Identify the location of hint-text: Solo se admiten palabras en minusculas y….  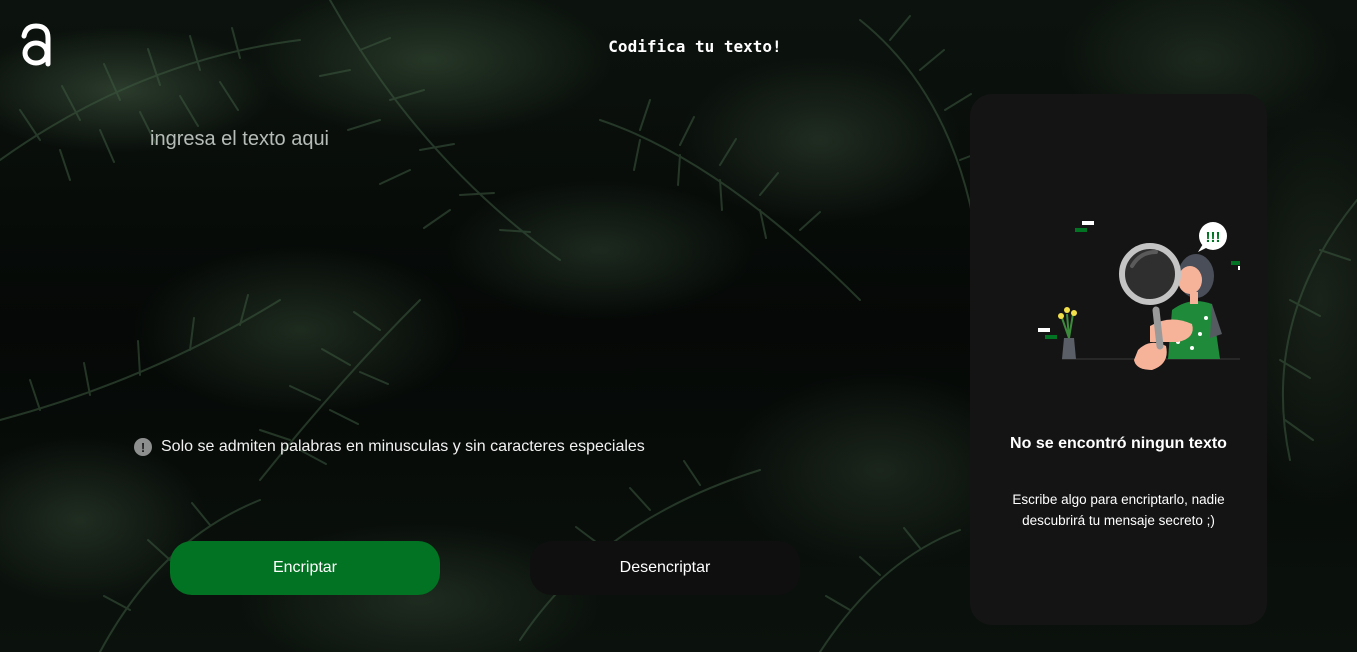
(403, 446).